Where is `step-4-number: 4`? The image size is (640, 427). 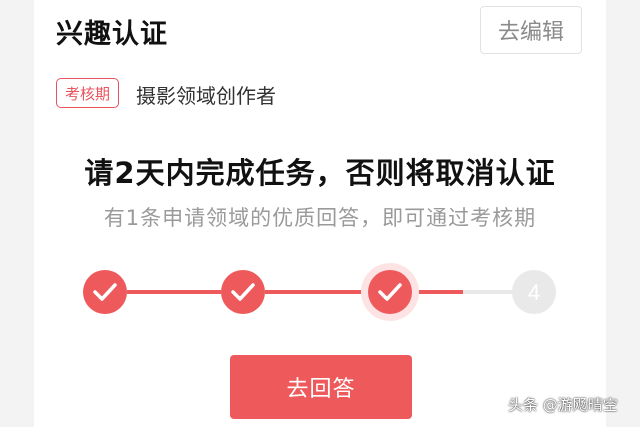 step-4-number: 4 is located at coordinates (534, 292).